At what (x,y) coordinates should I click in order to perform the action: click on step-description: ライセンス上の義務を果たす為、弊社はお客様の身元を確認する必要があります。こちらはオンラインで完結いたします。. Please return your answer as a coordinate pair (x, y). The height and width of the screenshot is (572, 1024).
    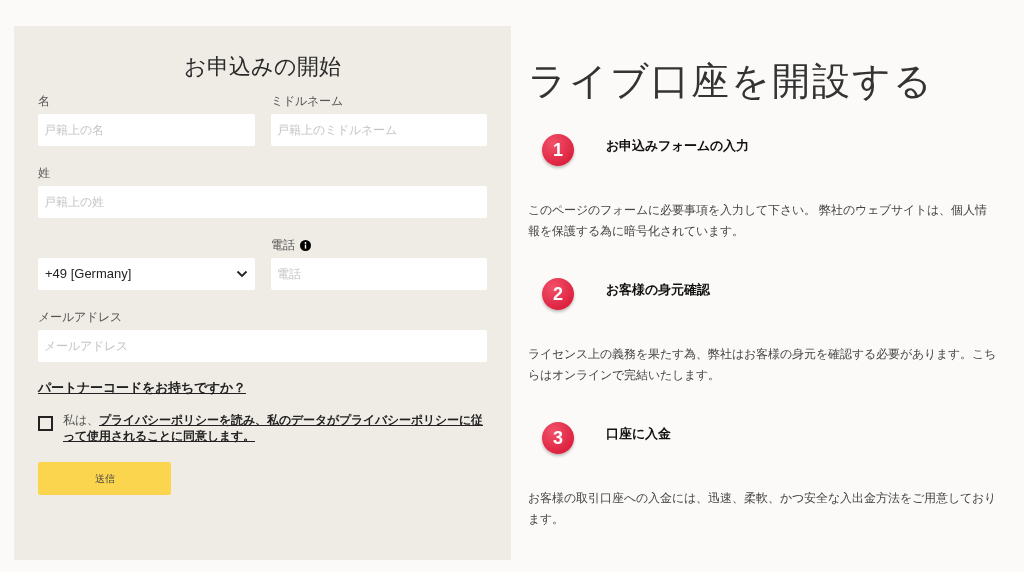
    Looking at the image, I should click on (762, 365).